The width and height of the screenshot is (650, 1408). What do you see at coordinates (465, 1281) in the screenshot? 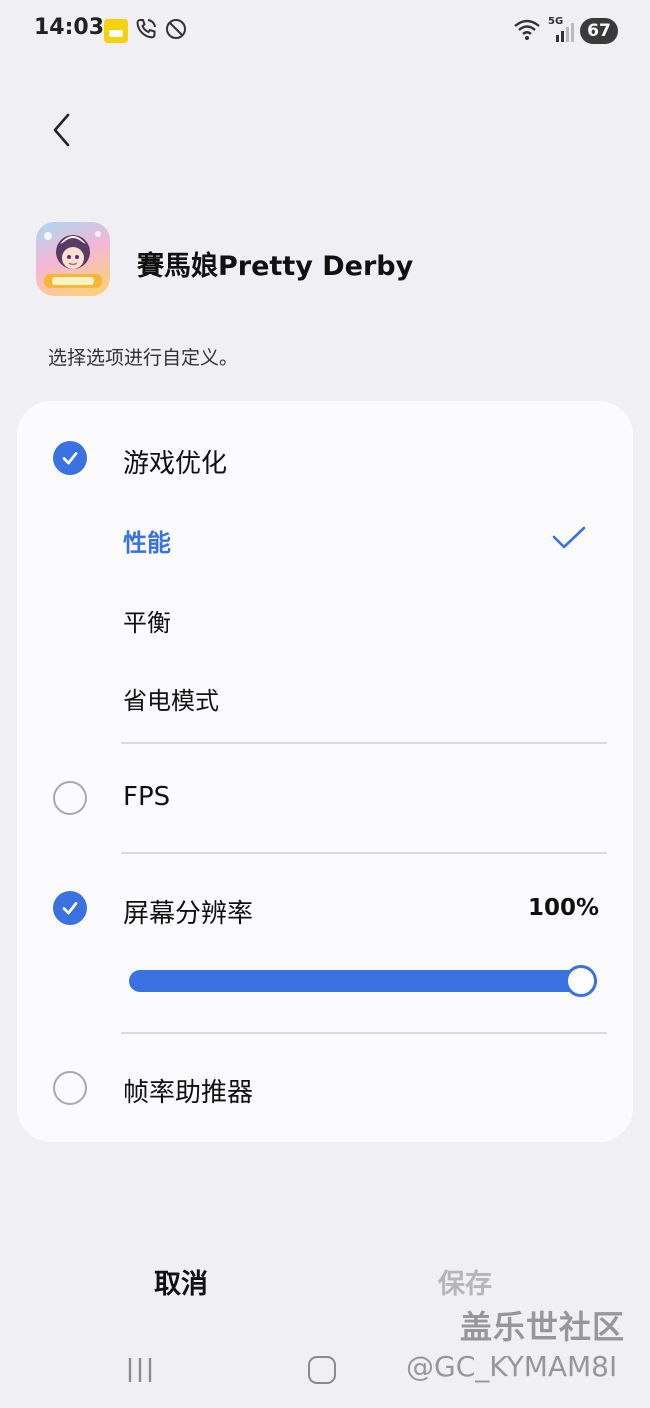
I see `save-button: 保存` at bounding box center [465, 1281].